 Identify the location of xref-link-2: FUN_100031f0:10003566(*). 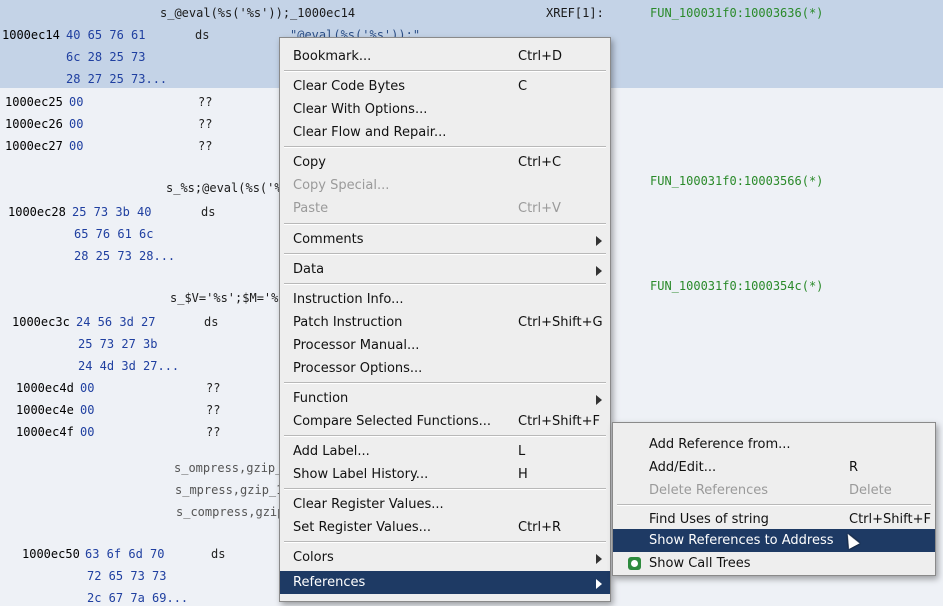
(736, 181).